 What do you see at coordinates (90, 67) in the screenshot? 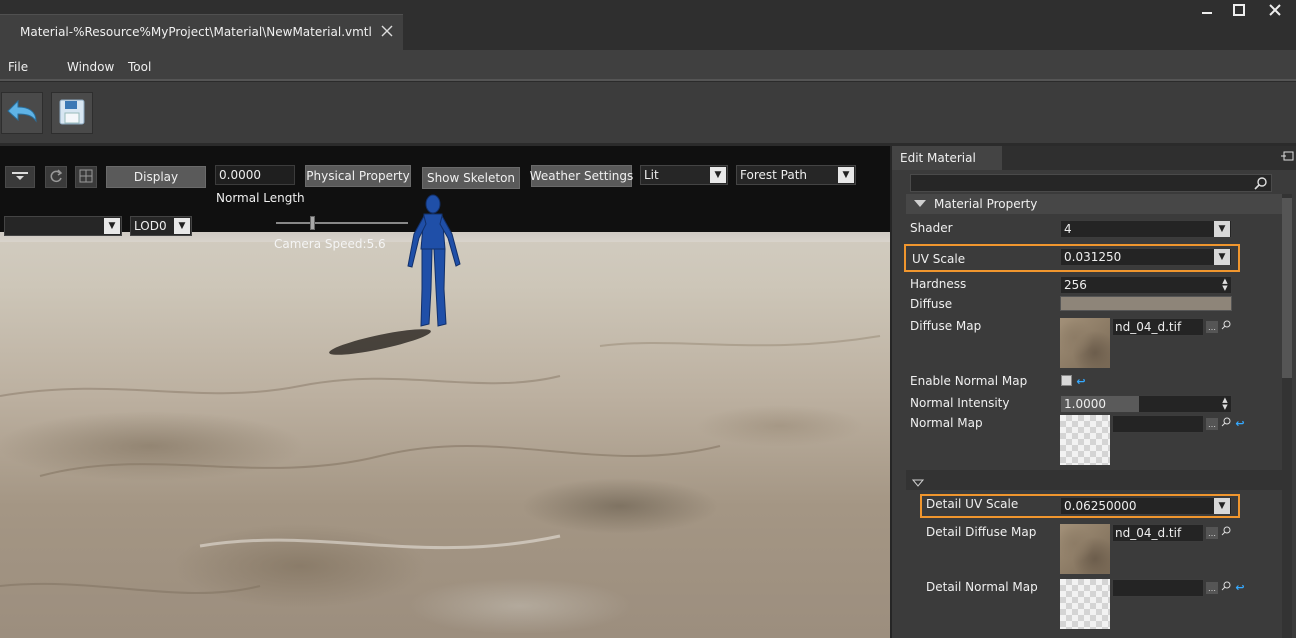
I see `menu-window: Window` at bounding box center [90, 67].